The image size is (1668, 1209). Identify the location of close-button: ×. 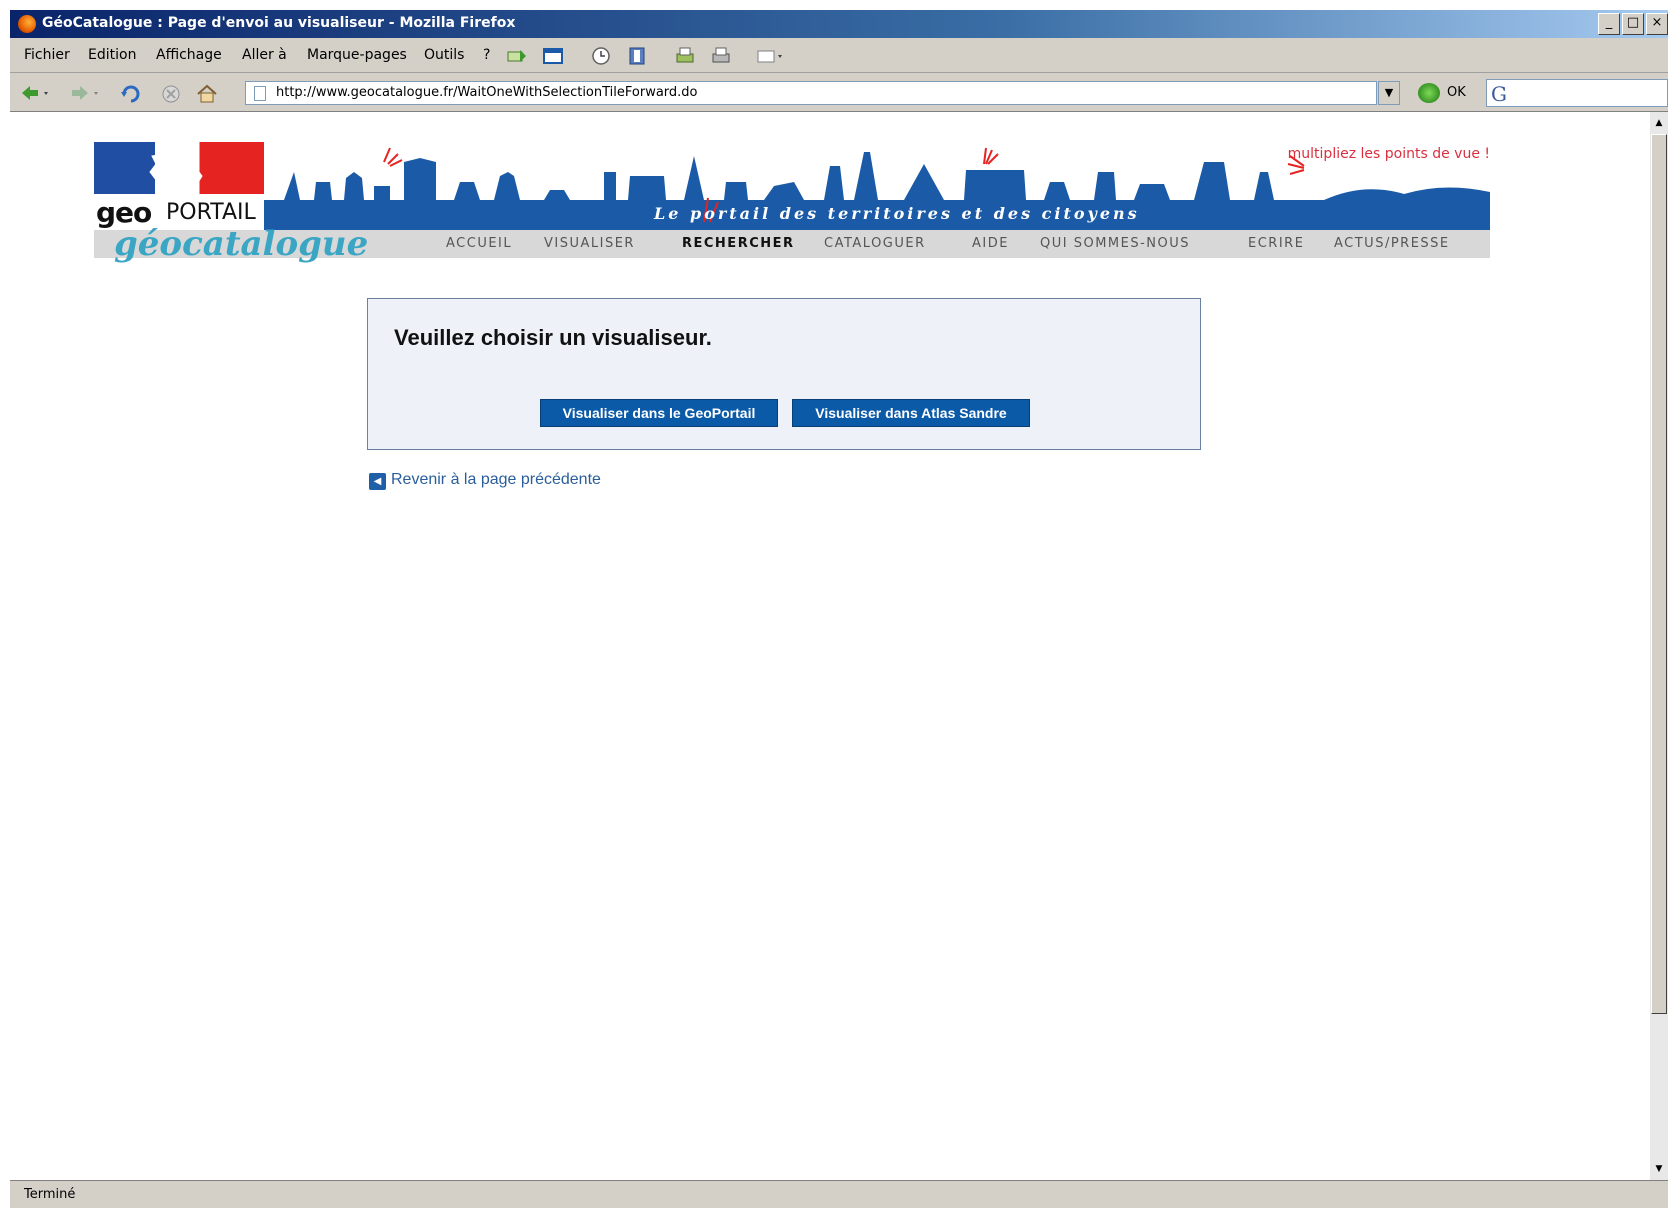
(1657, 24).